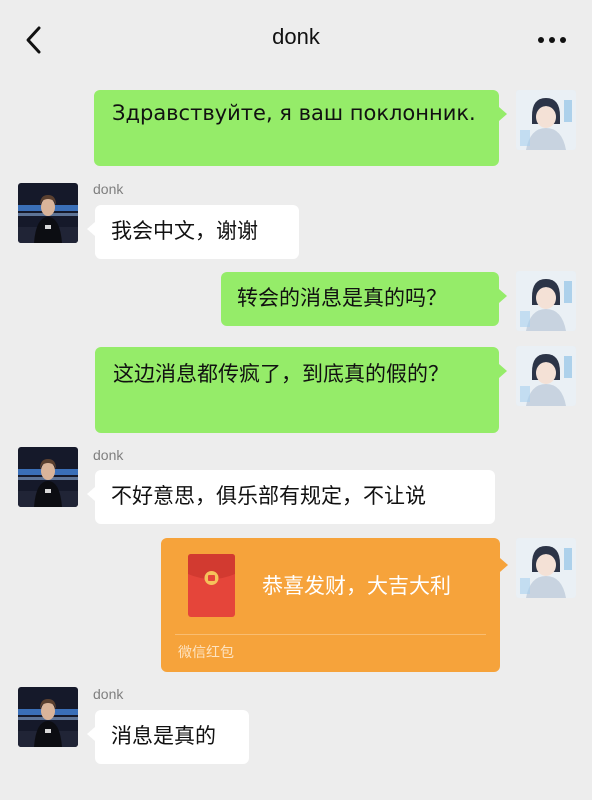 Image resolution: width=592 pixels, height=800 pixels. Describe the element at coordinates (552, 40) in the screenshot. I see `more-horizontal-icon` at that location.